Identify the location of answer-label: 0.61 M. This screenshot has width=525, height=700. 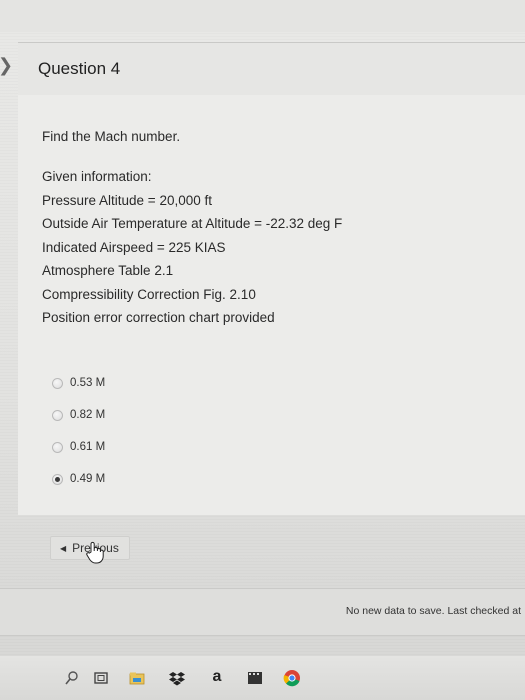
(88, 447).